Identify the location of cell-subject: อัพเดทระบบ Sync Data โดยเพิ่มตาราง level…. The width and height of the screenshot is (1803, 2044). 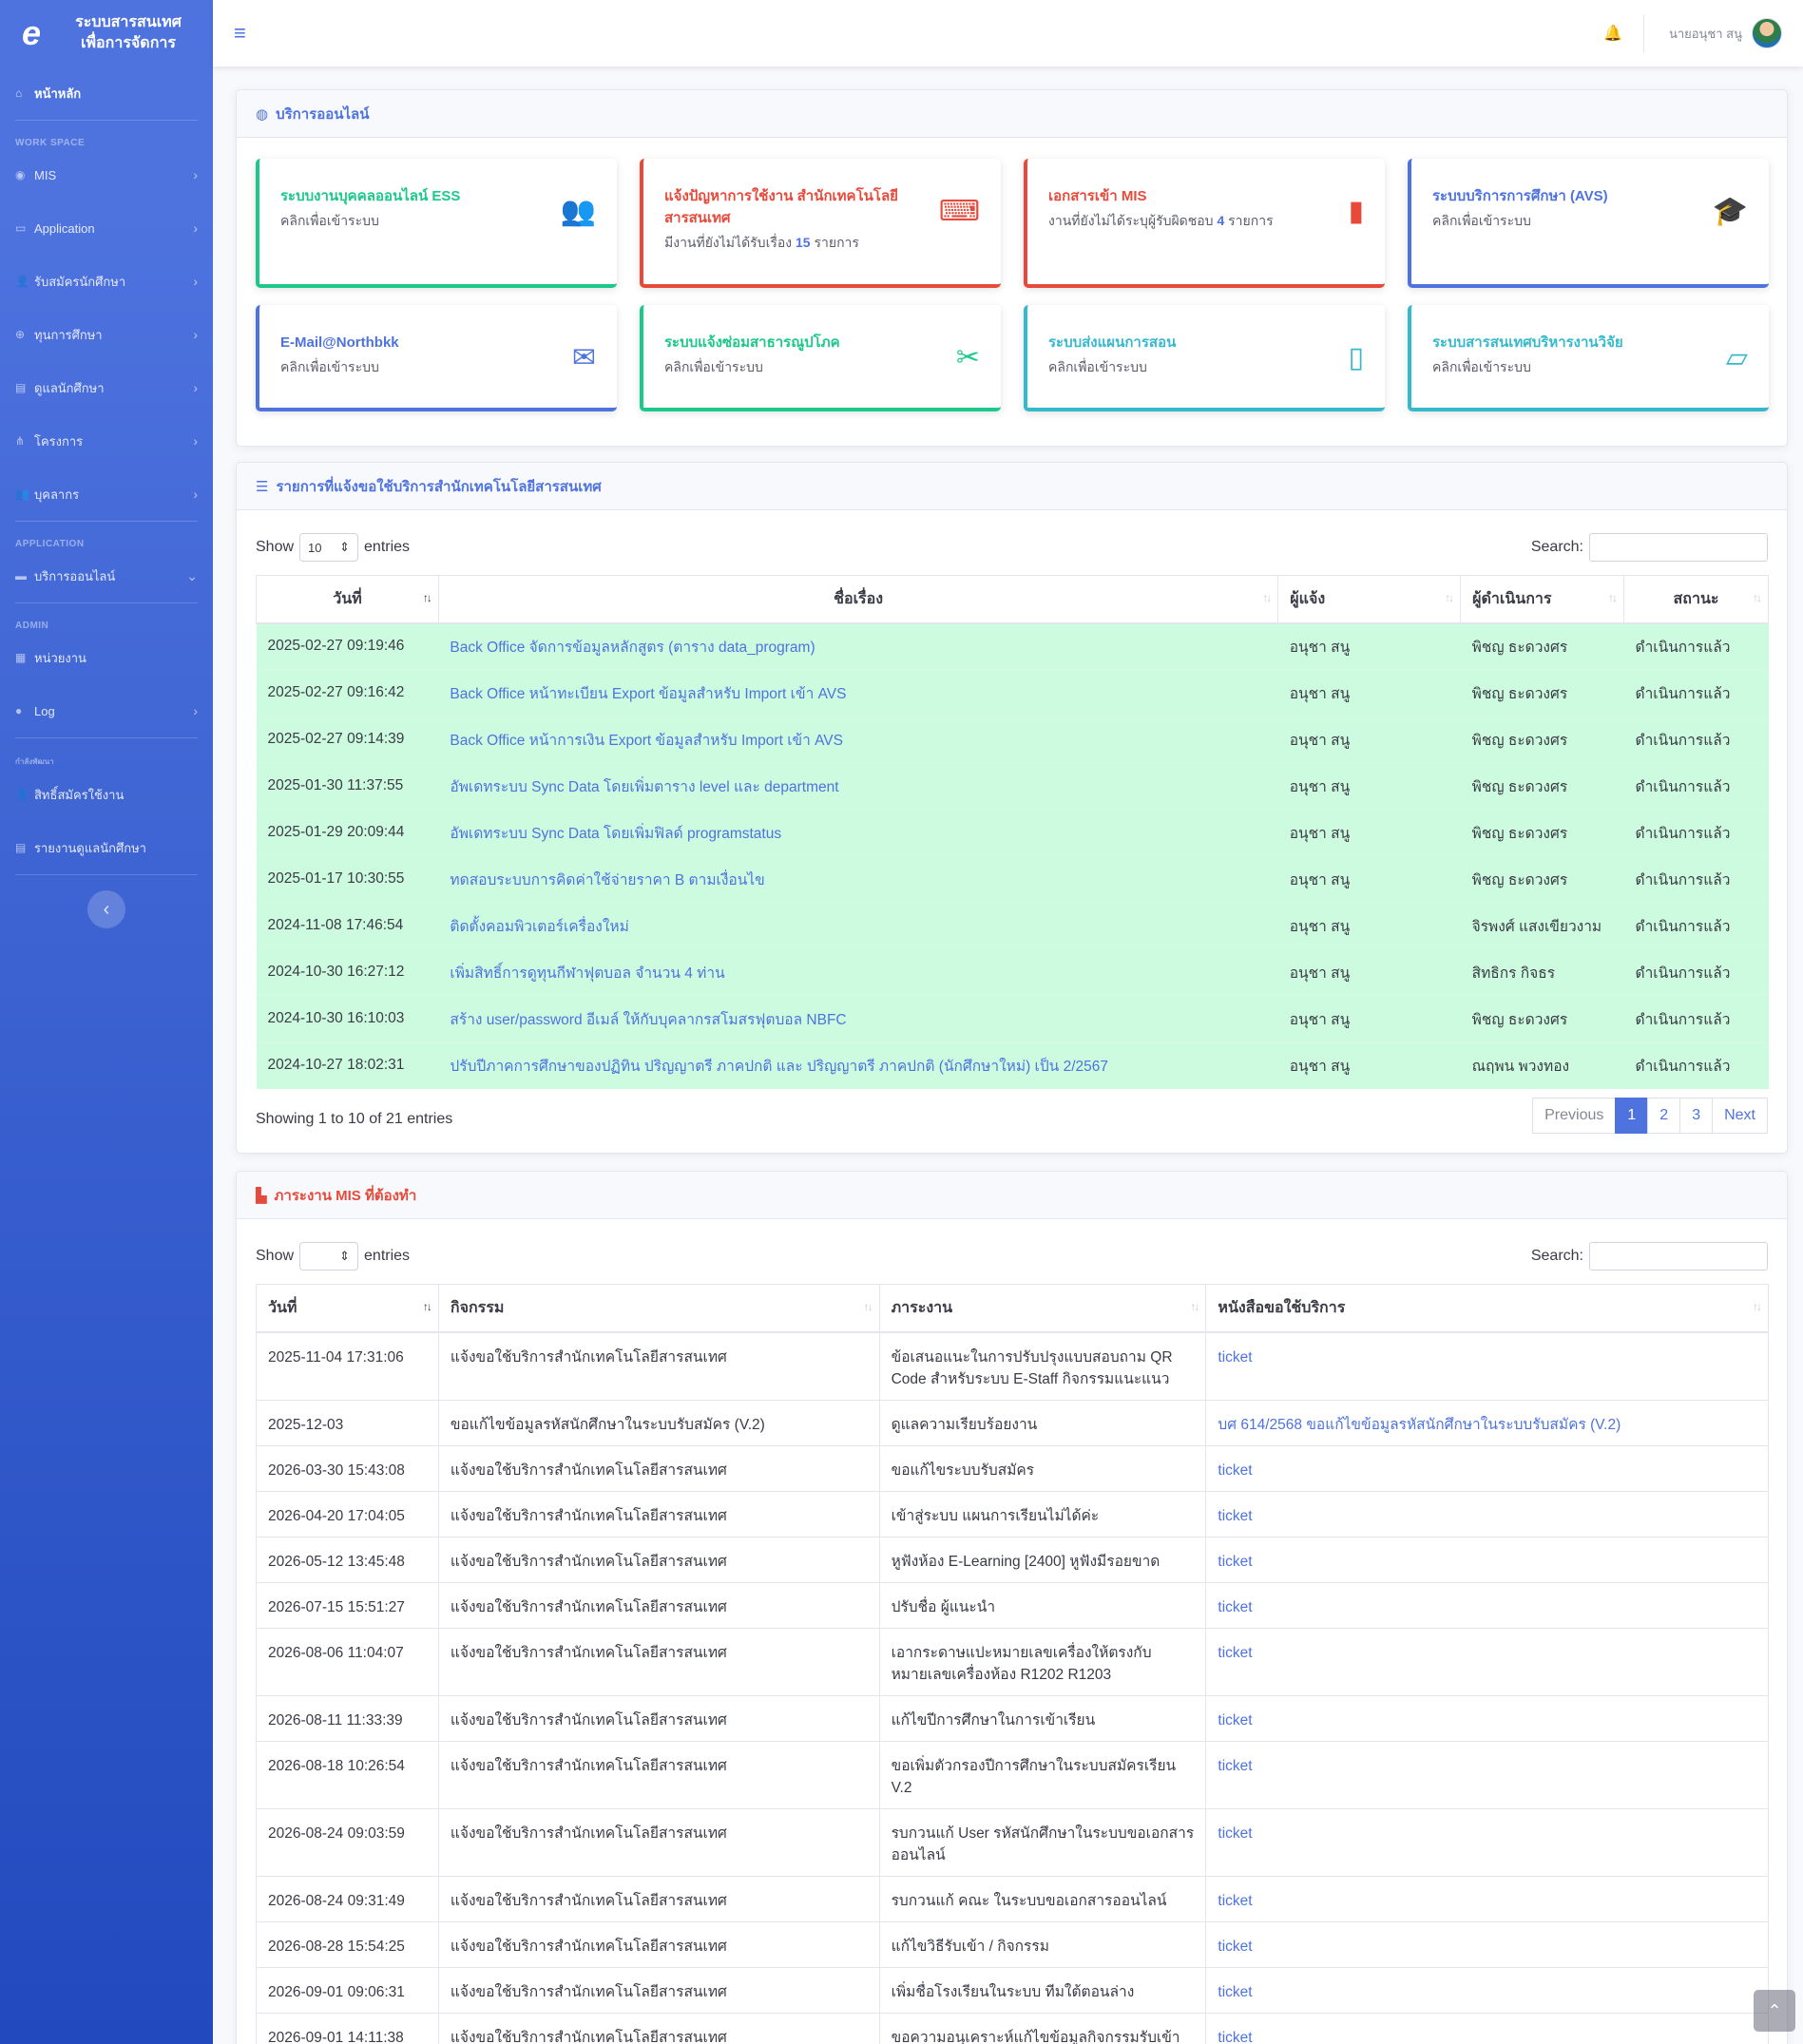
(858, 786).